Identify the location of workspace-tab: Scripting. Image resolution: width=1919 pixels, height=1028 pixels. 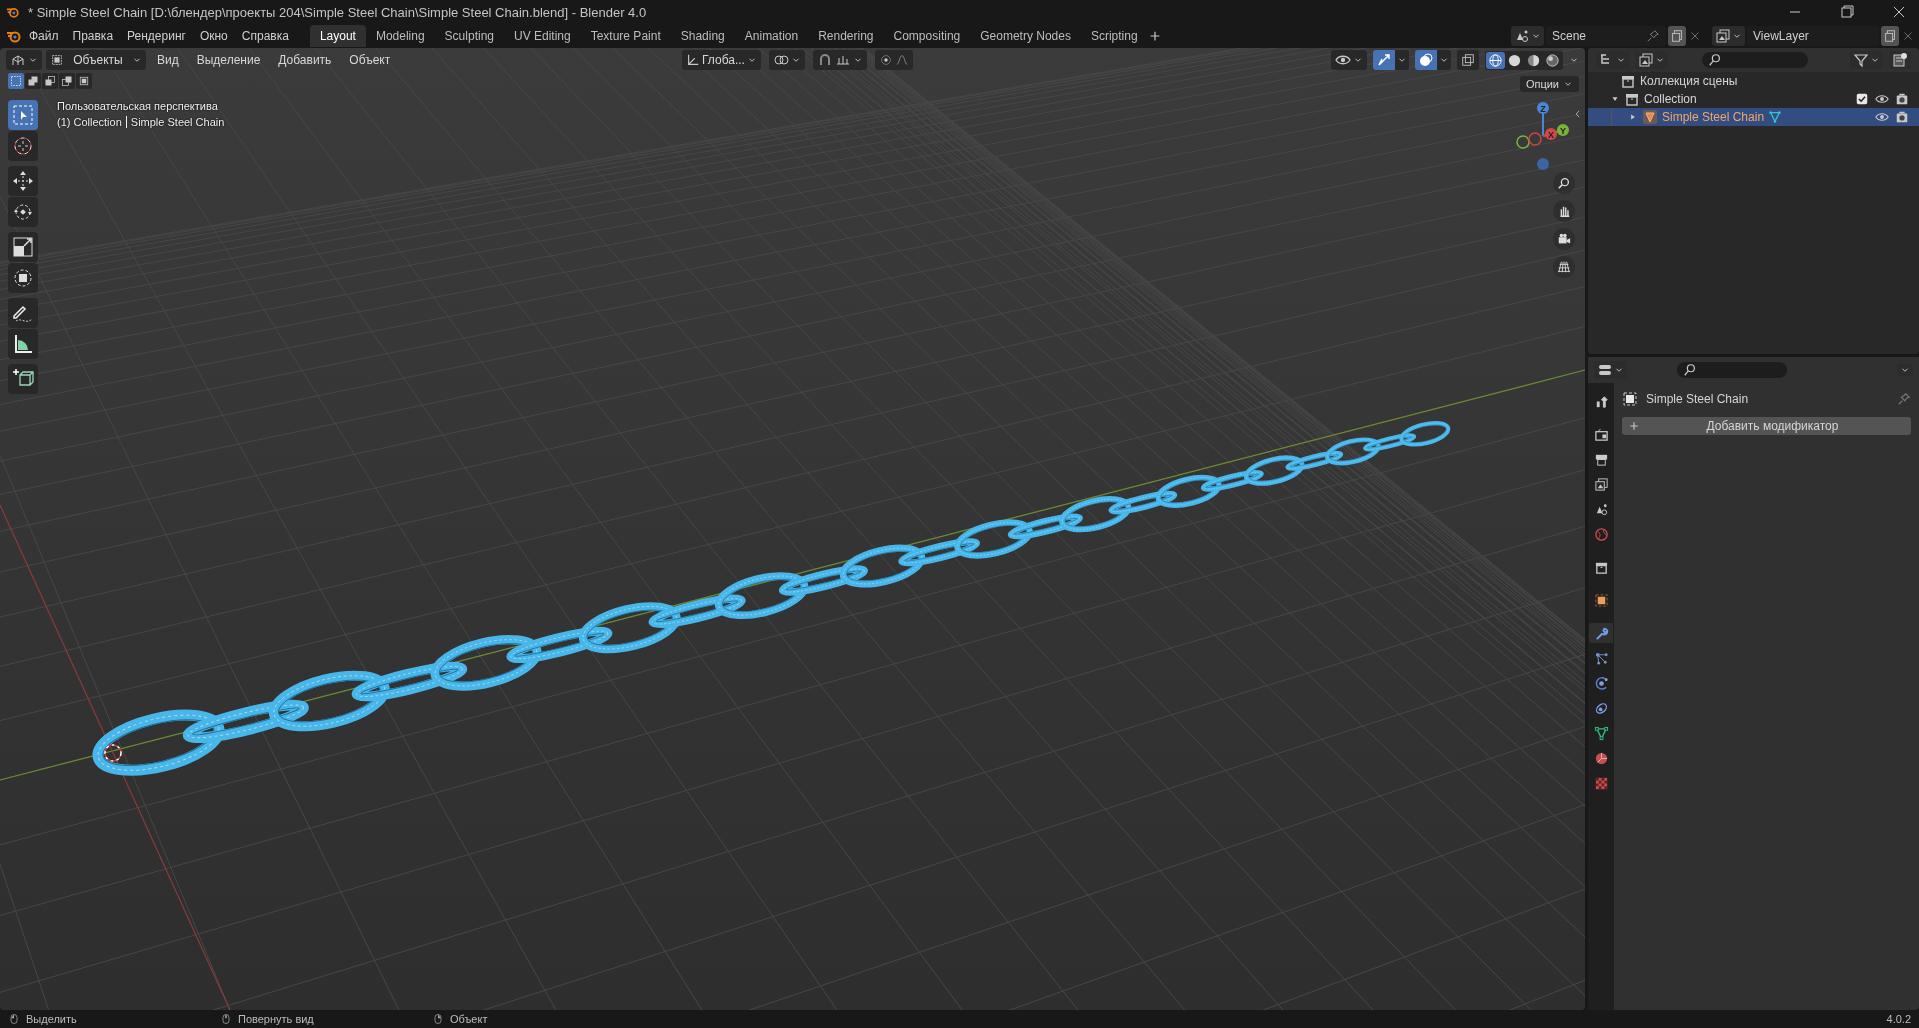
(1114, 36).